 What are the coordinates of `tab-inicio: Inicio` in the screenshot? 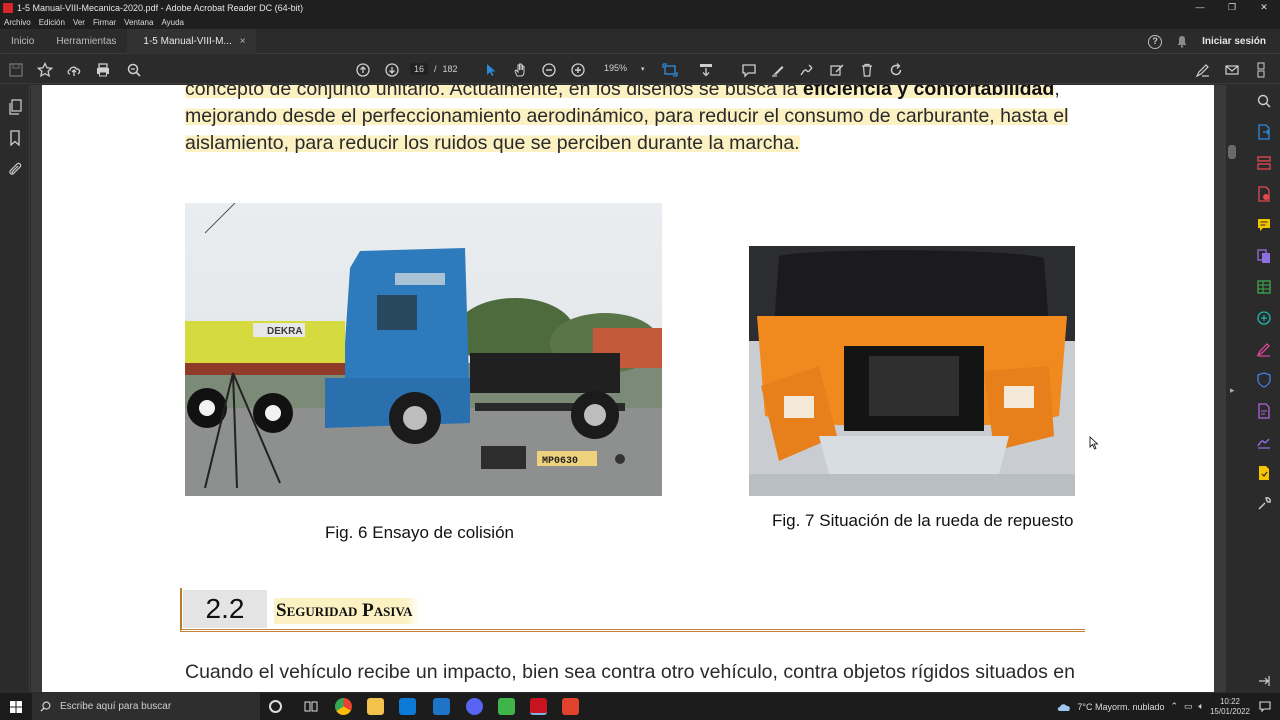 It's located at (22, 41).